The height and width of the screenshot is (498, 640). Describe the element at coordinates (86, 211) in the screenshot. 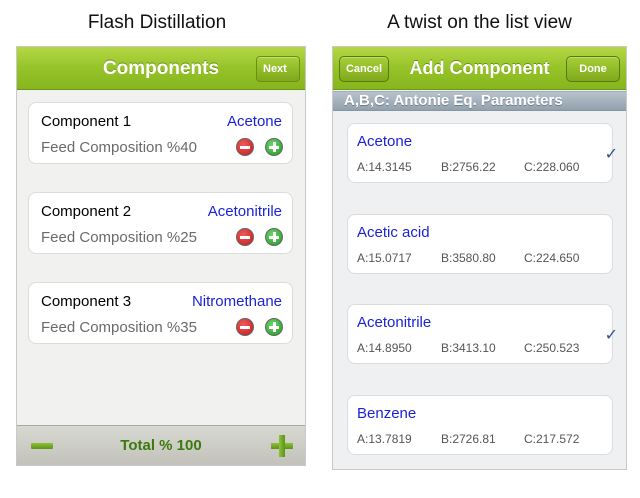

I see `component-name: Component 2` at that location.